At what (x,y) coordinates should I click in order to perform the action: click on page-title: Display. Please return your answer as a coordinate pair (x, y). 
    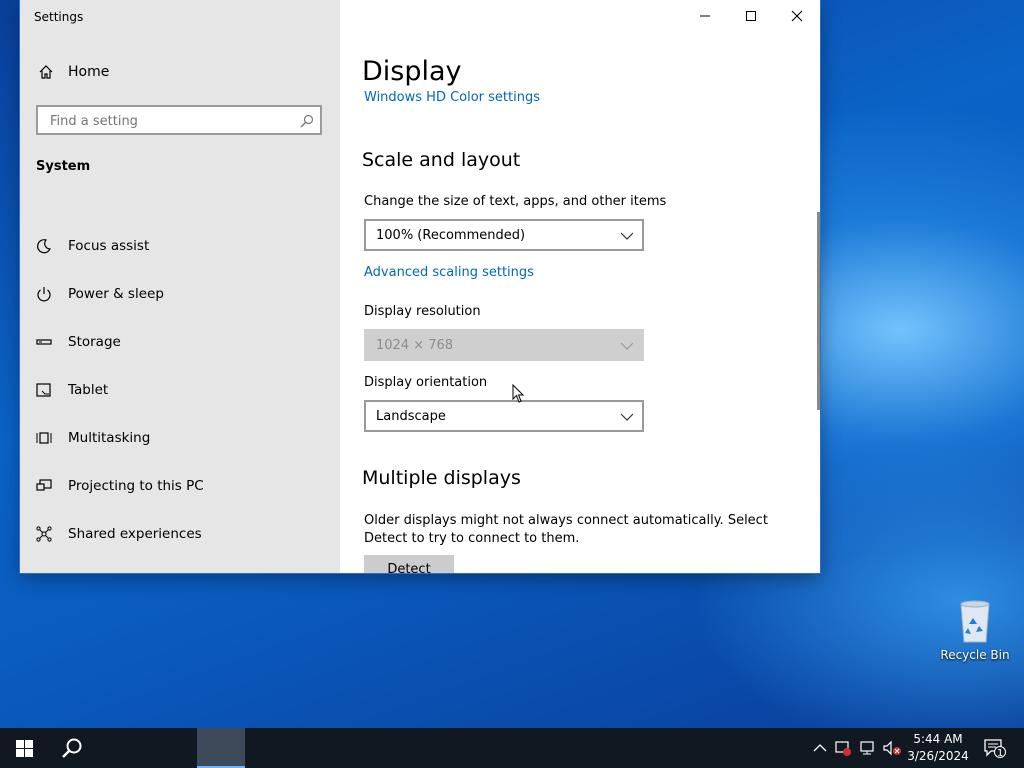
    Looking at the image, I should click on (412, 71).